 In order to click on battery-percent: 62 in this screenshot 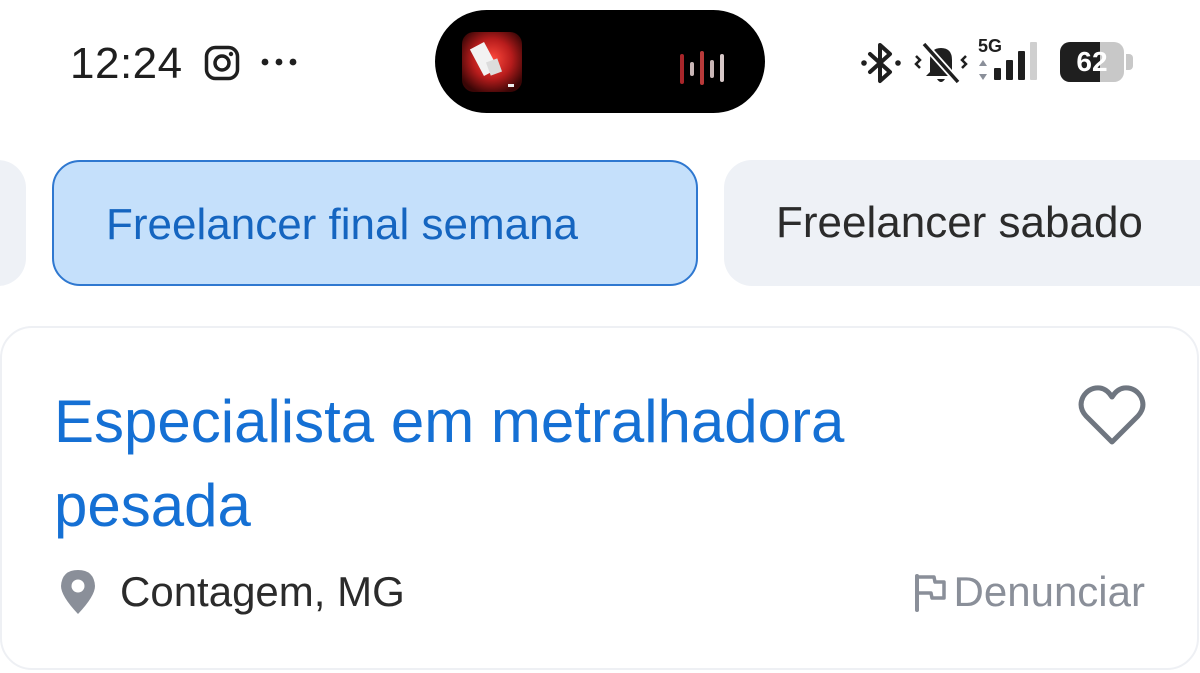, I will do `click(1092, 61)`.